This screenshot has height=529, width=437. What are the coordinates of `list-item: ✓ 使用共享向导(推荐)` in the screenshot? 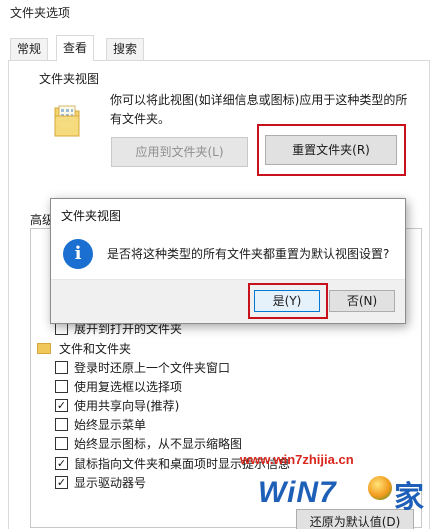 It's located at (238, 405).